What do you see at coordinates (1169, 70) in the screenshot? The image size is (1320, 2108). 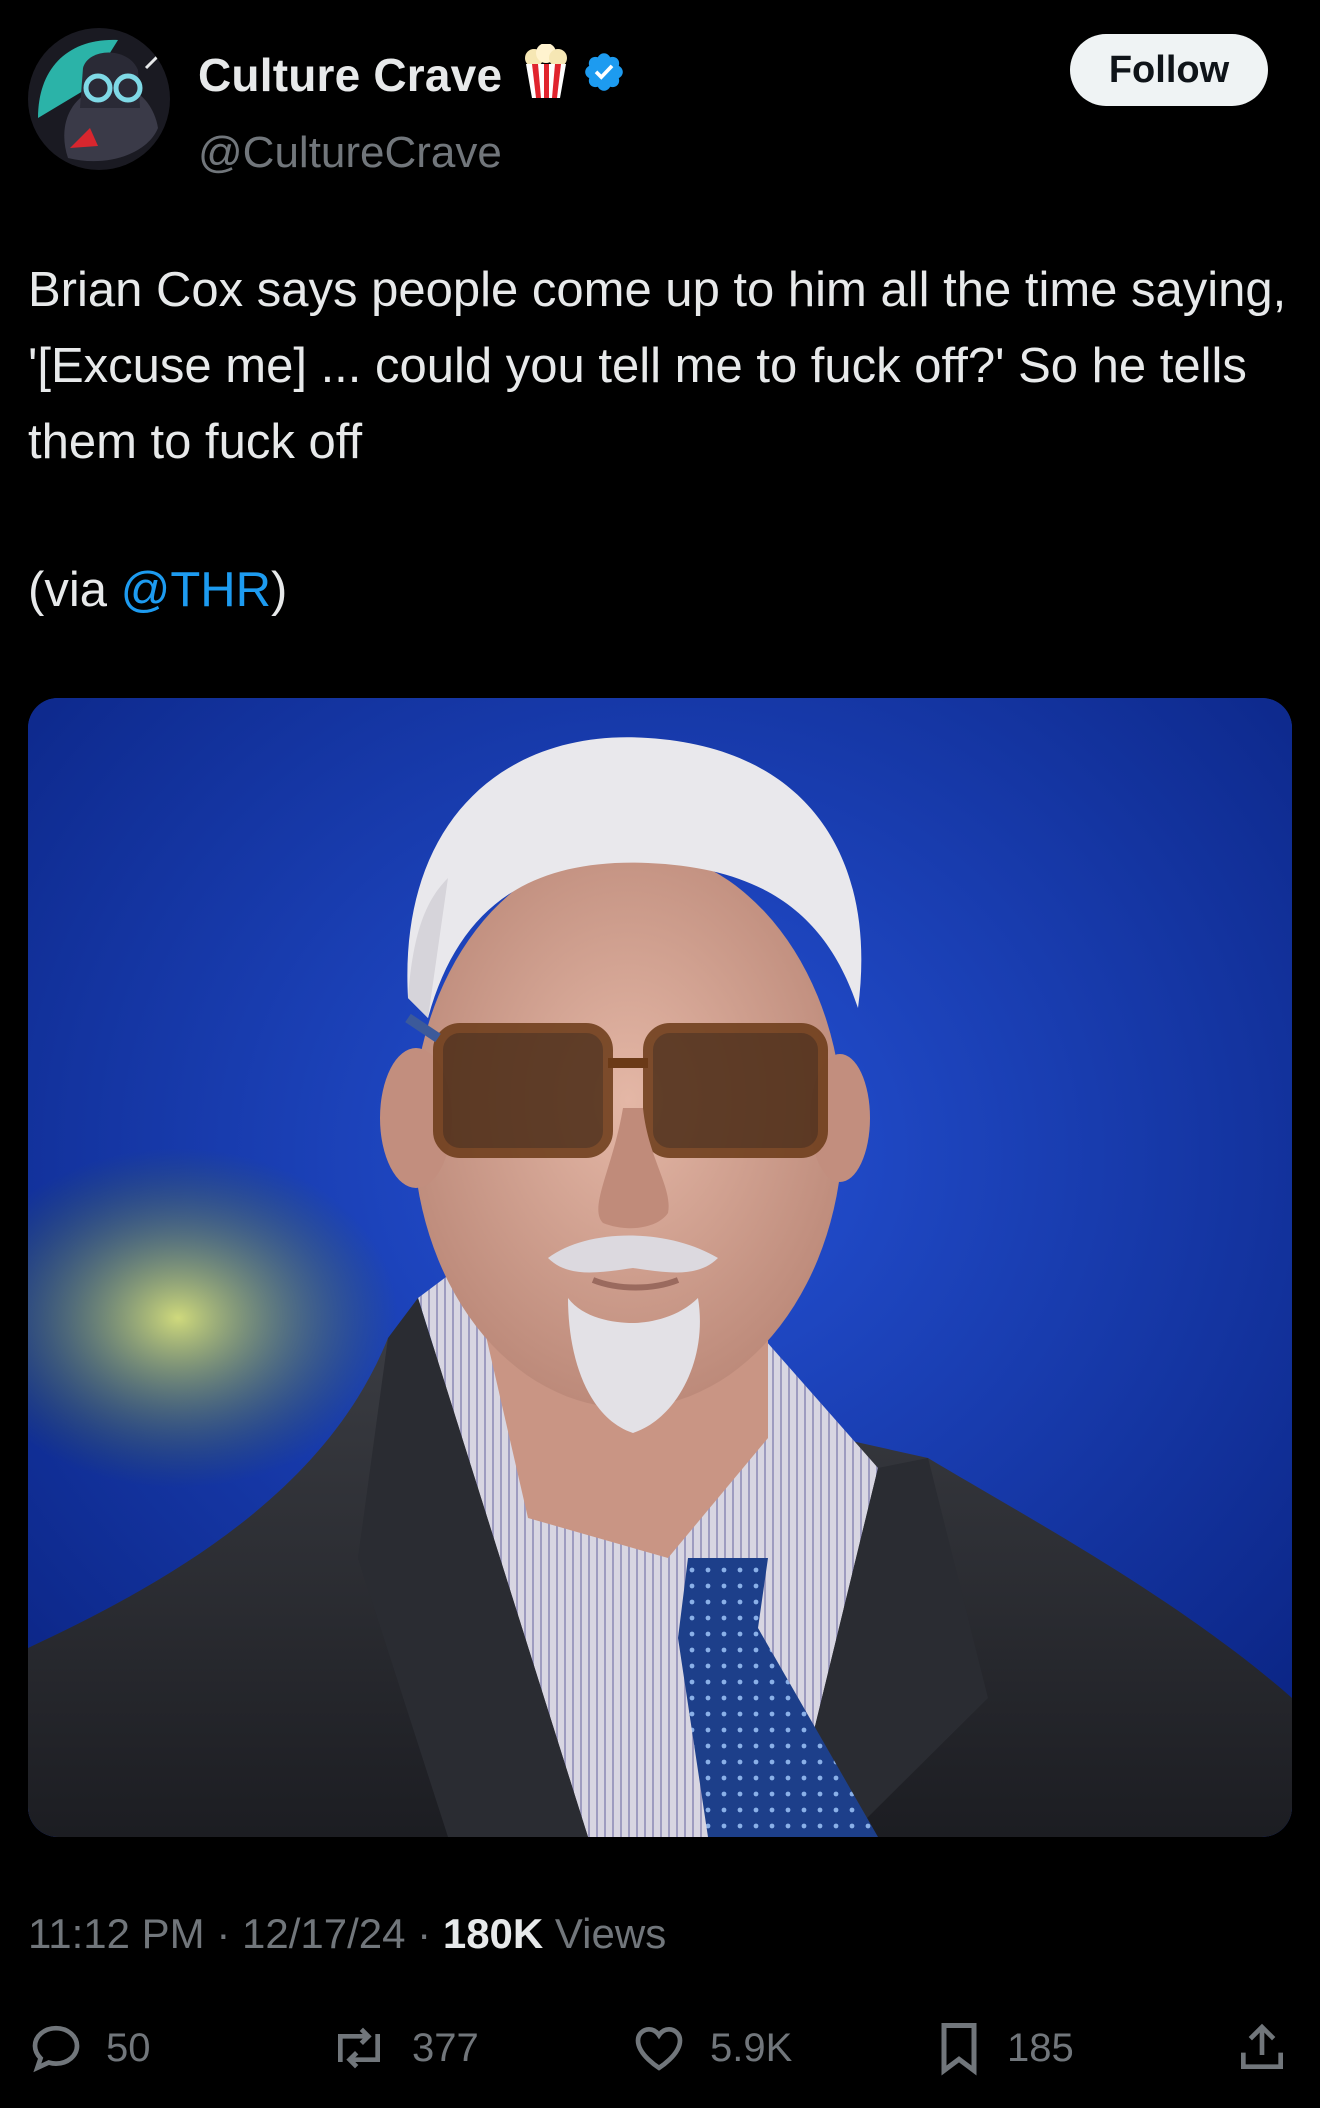 I see `follow-button: Follow` at bounding box center [1169, 70].